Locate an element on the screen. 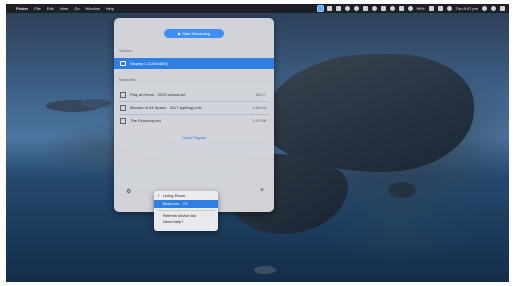  input-source-icon is located at coordinates (440, 8).